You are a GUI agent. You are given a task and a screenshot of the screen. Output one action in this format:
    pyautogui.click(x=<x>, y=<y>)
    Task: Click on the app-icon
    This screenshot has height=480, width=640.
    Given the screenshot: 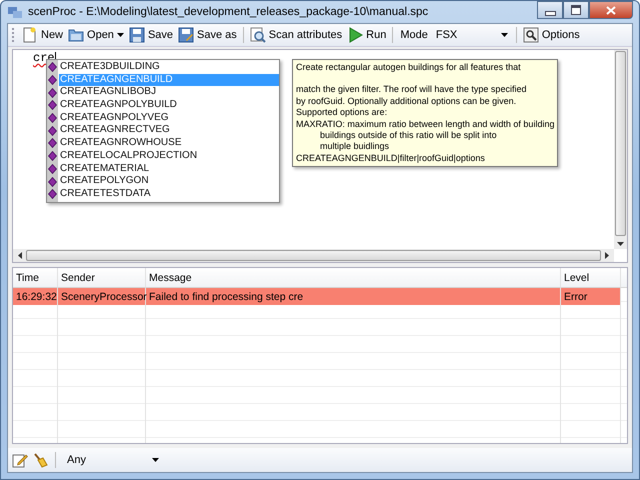 What is the action you would take?
    pyautogui.click(x=15, y=12)
    